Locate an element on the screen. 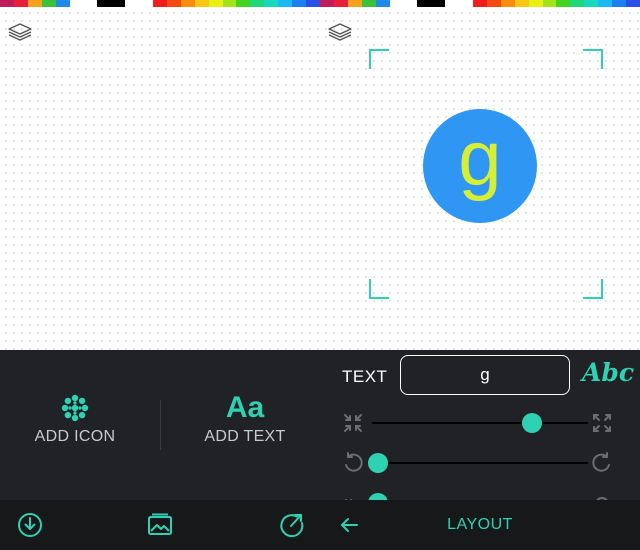 This screenshot has width=640, height=550. tools-panel: ADD ICON Aa ADD TEXT is located at coordinates (160, 425).